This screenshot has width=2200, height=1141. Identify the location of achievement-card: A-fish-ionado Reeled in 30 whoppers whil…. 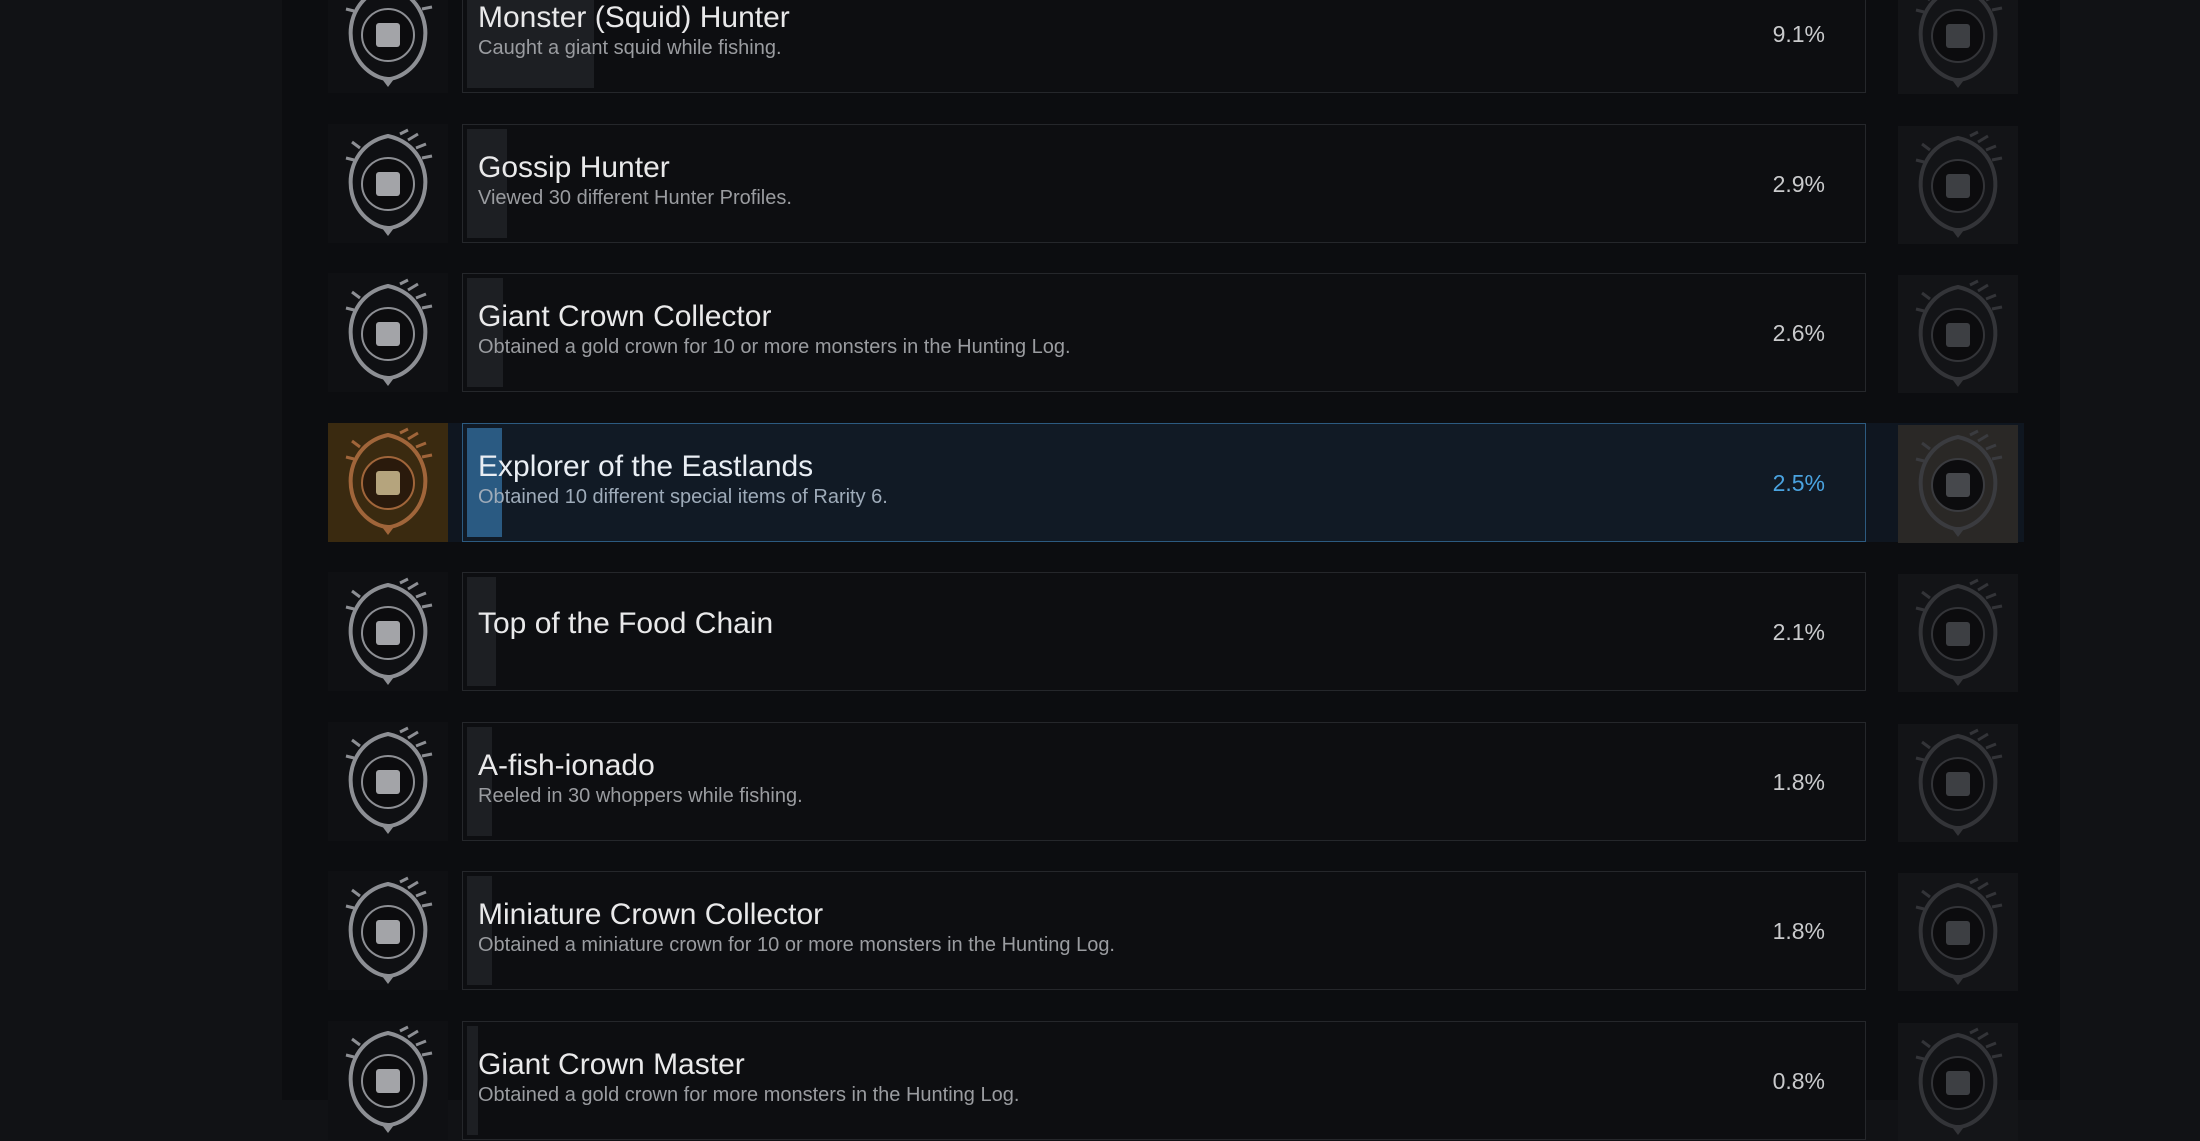
(1164, 781).